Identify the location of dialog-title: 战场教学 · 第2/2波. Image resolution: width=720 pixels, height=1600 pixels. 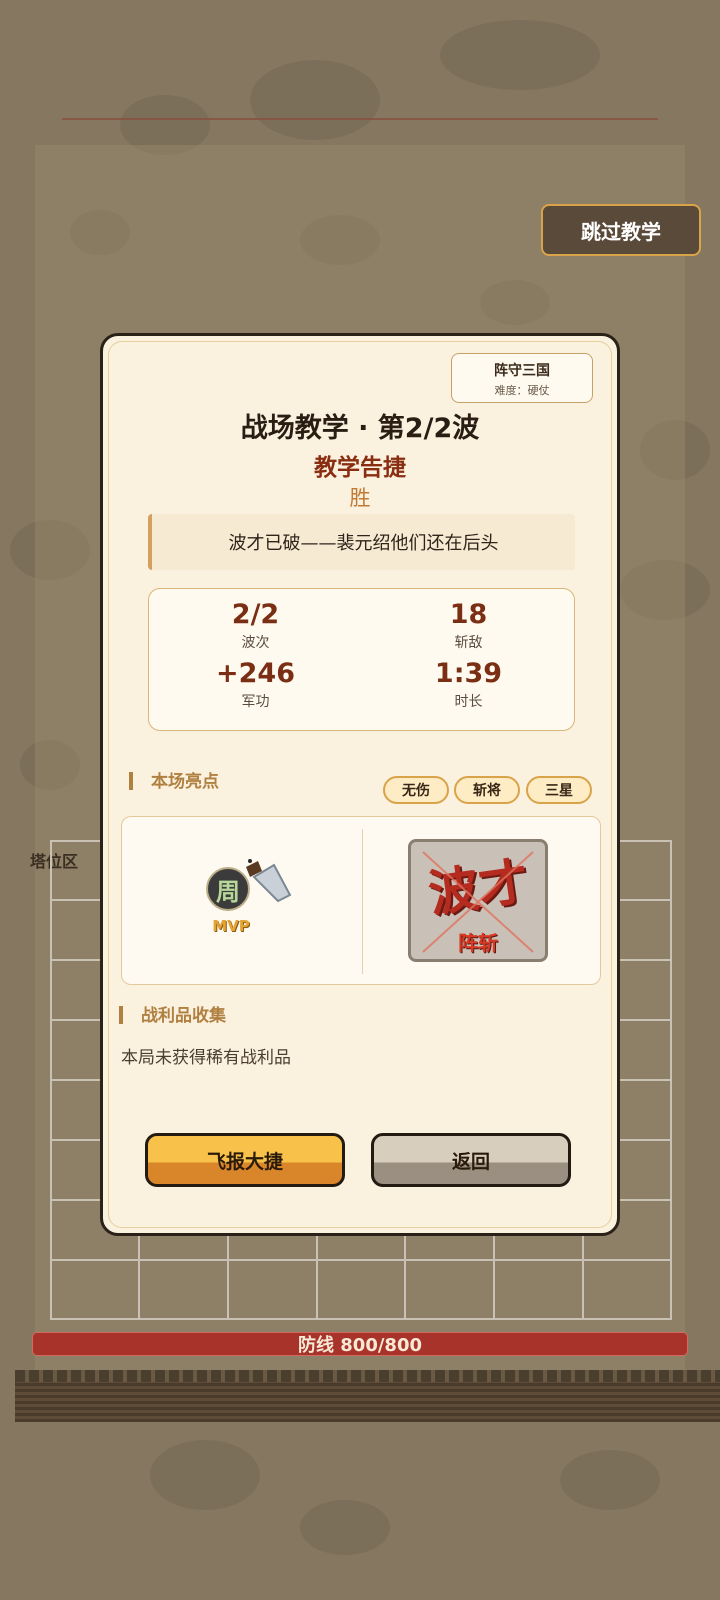
(360, 428).